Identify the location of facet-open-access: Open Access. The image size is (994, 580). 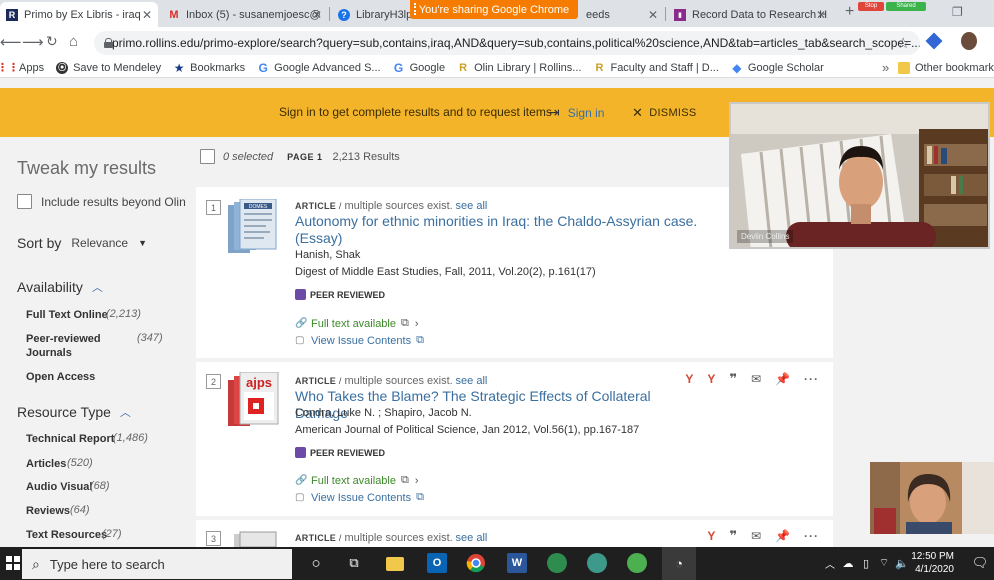
(60, 377).